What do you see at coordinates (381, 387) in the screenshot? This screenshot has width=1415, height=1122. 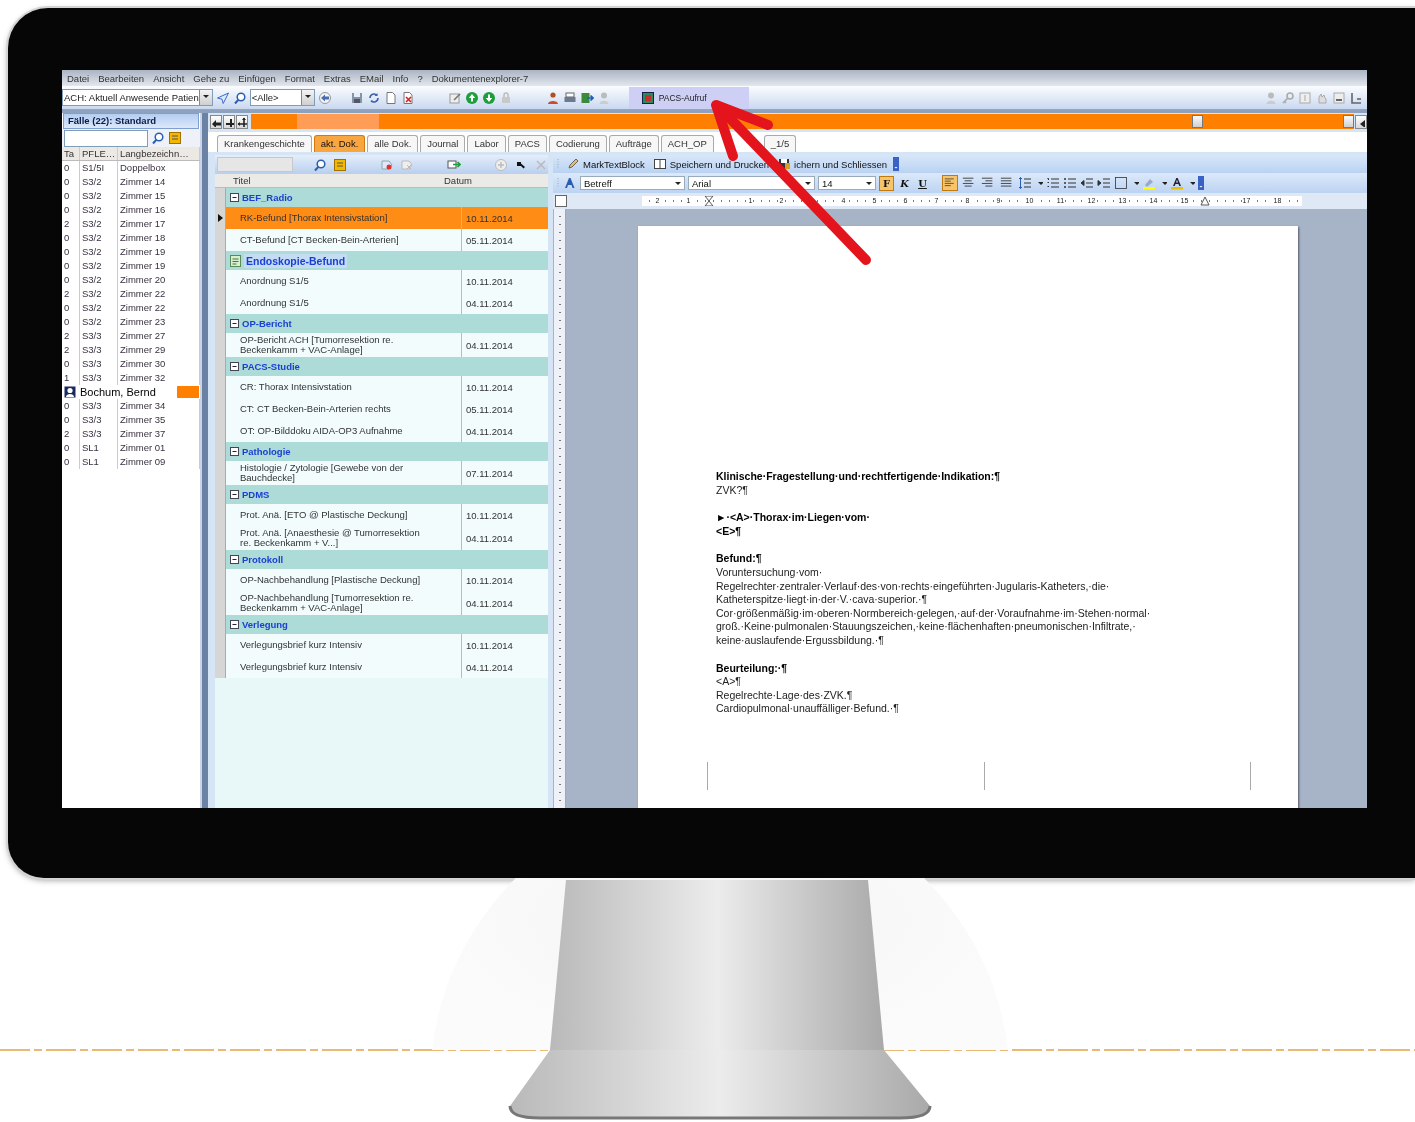 I see `document-row: CR: Thorax Intensivstation 10.11.2014` at bounding box center [381, 387].